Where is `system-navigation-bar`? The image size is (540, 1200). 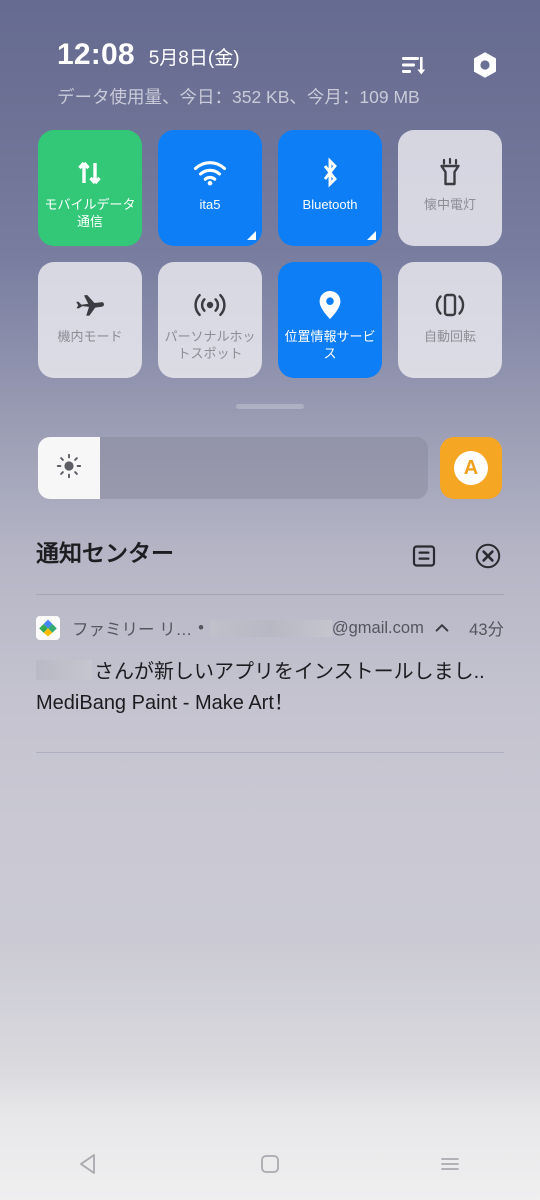
system-navigation-bar is located at coordinates (270, 1164).